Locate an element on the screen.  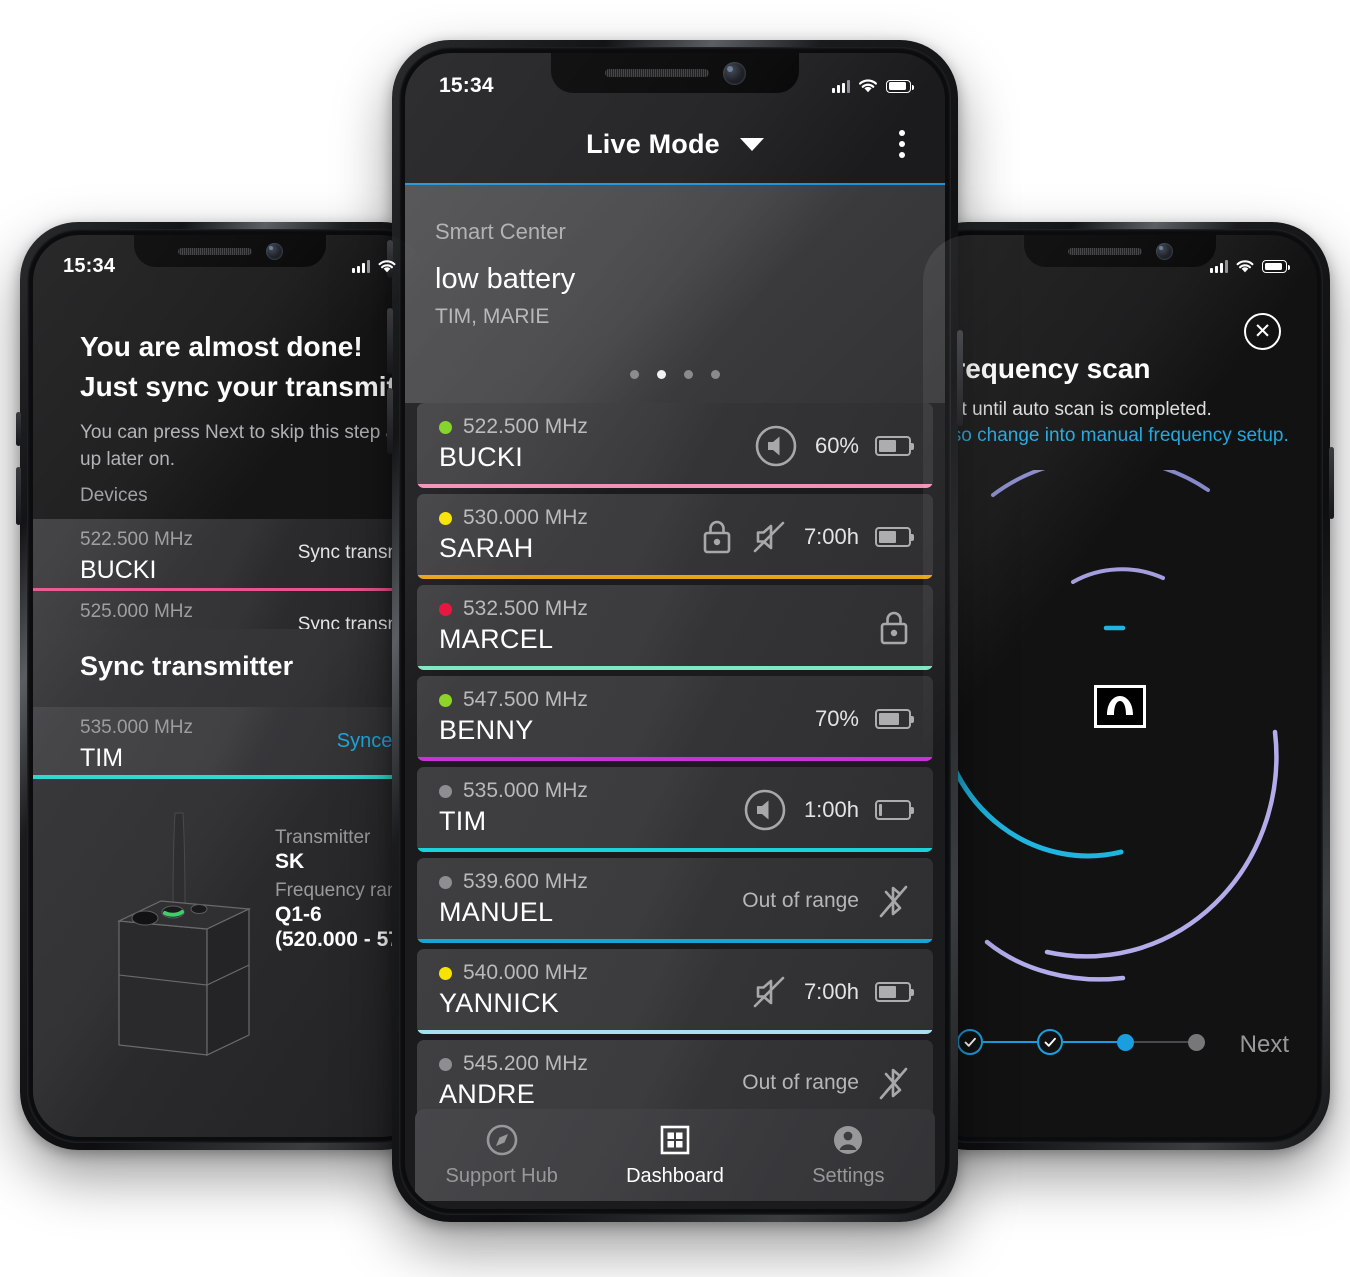
tab-support-hub: Support Hub is located at coordinates (501, 1155).